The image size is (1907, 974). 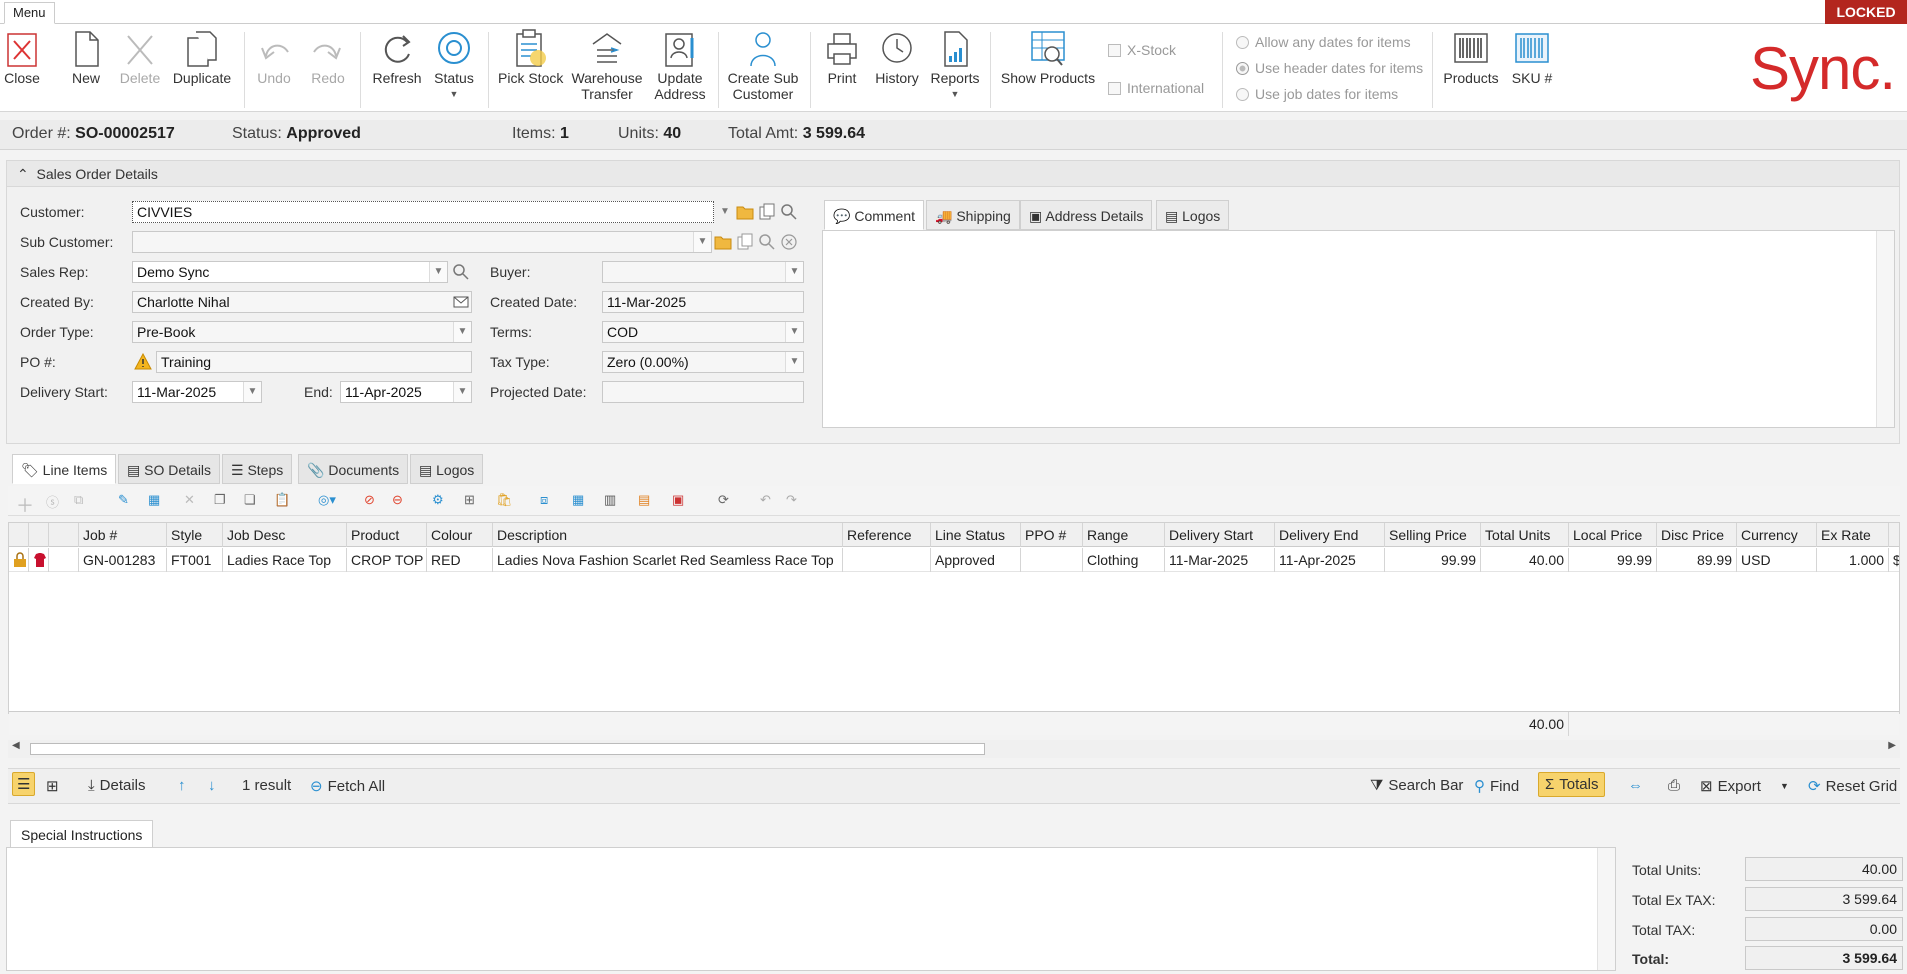 What do you see at coordinates (1156, 88) in the screenshot?
I see `international-checkbox: International` at bounding box center [1156, 88].